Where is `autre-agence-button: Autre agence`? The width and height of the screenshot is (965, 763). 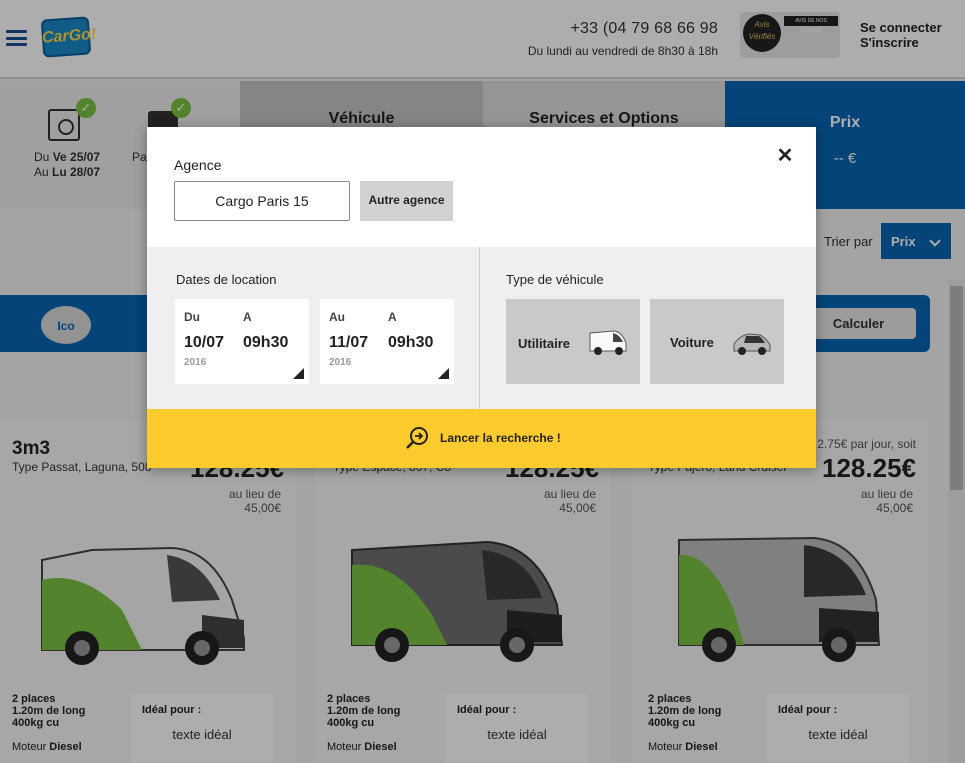 autre-agence-button: Autre agence is located at coordinates (406, 201).